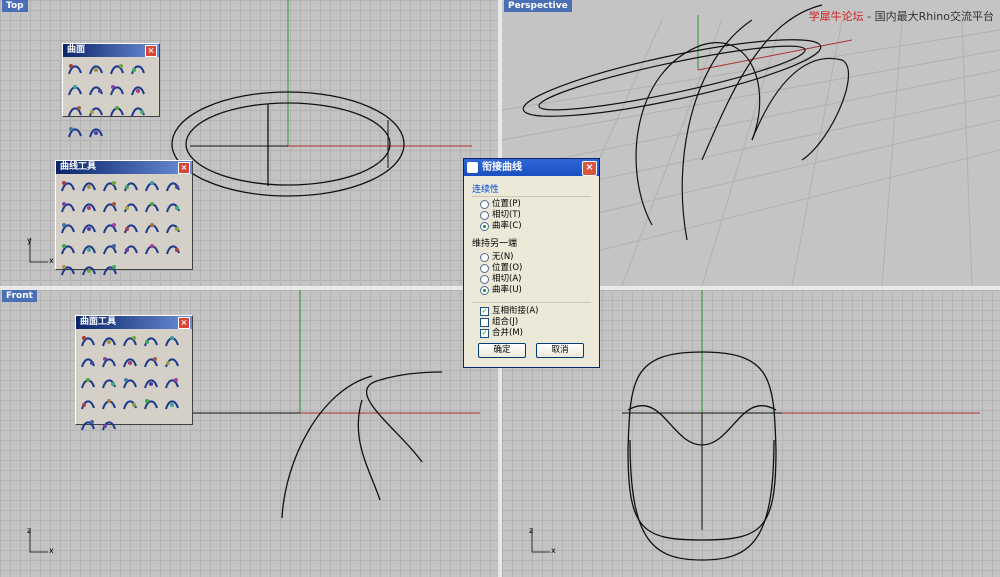 This screenshot has width=1000, height=577. Describe the element at coordinates (151, 362) in the screenshot. I see `srf-split-icon` at that location.